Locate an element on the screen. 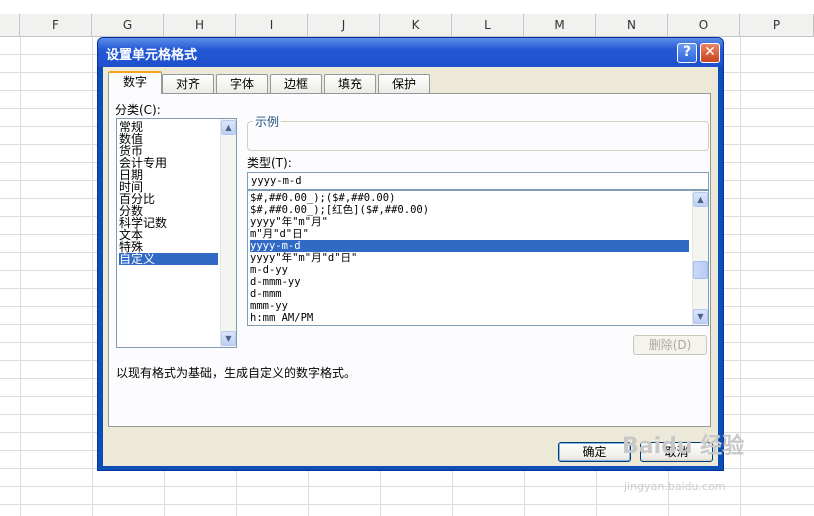  sample-groupbox: 示例 is located at coordinates (478, 132).